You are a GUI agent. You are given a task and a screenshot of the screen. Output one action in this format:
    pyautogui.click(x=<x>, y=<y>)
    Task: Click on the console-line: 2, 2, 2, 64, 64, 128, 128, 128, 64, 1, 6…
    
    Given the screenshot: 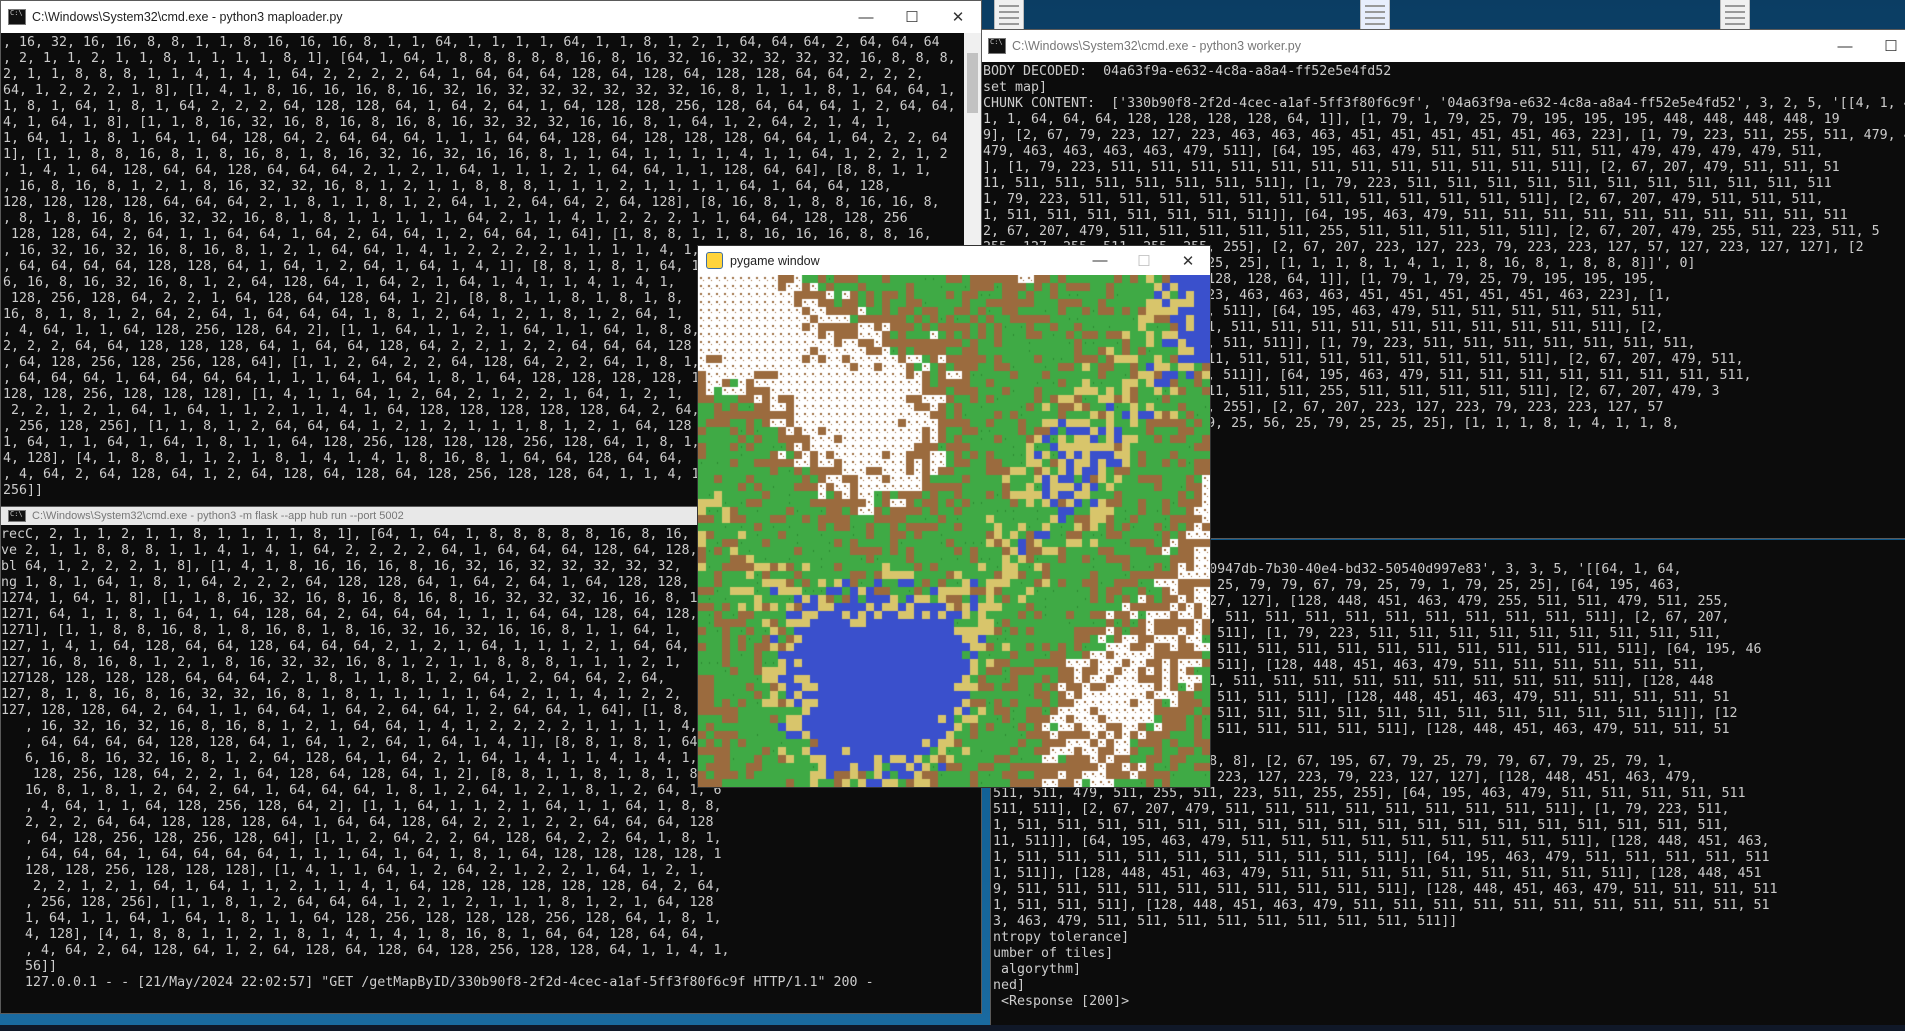 What is the action you would take?
    pyautogui.click(x=369, y=822)
    